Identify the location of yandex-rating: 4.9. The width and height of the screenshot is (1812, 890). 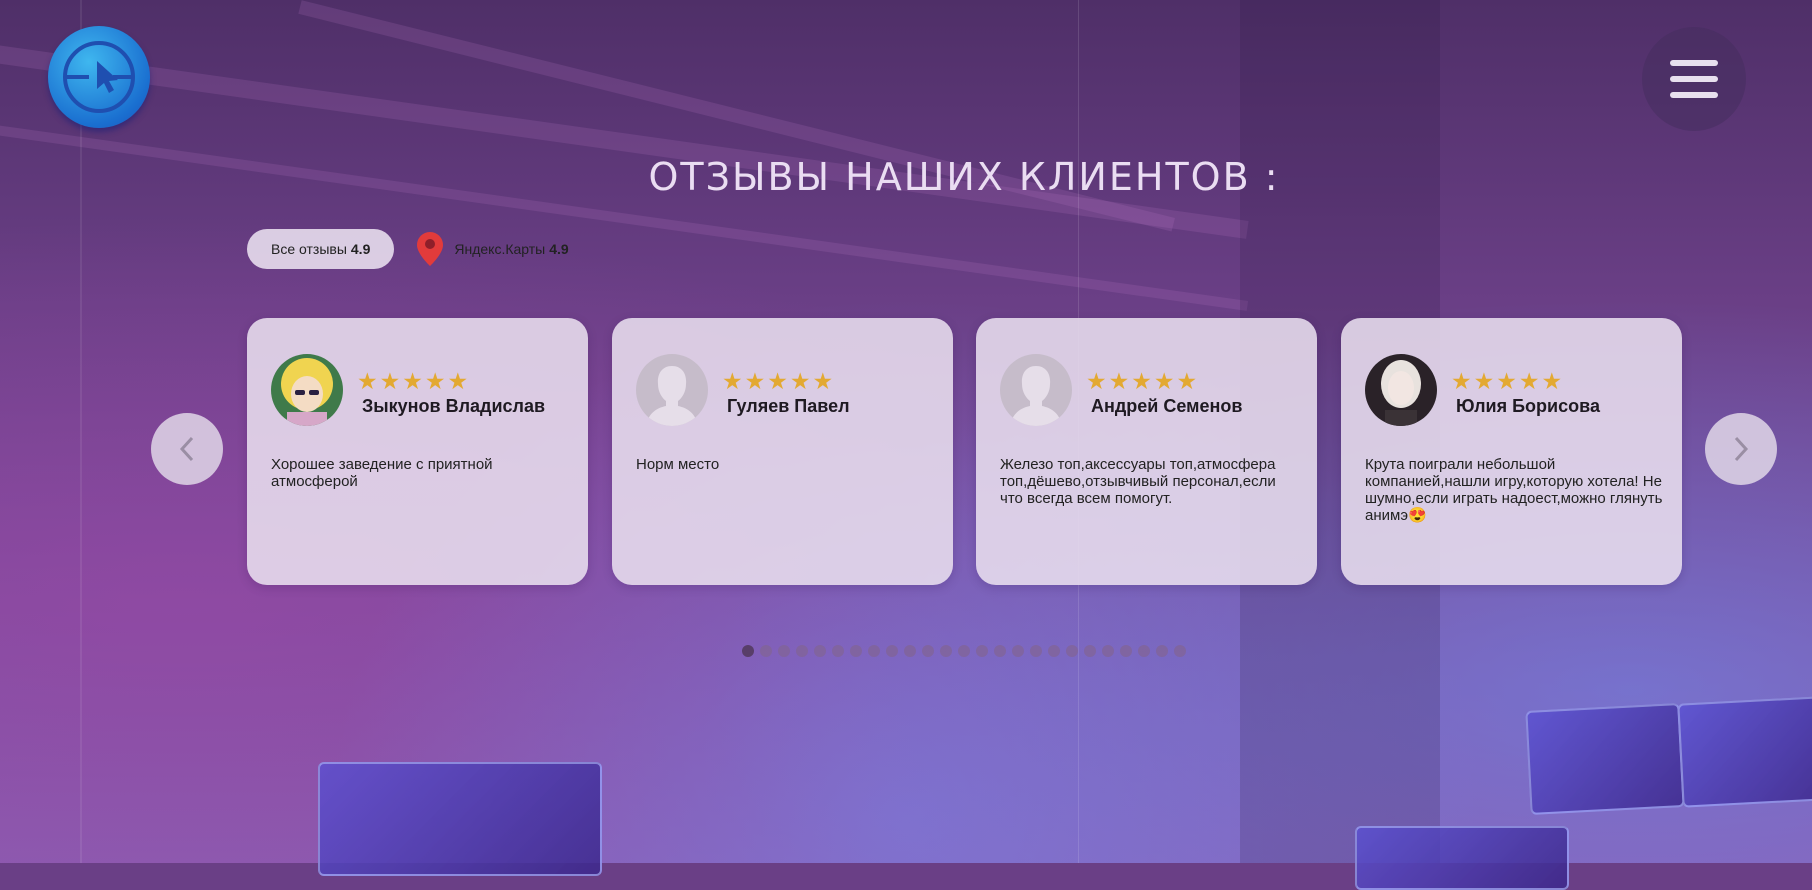
(559, 249).